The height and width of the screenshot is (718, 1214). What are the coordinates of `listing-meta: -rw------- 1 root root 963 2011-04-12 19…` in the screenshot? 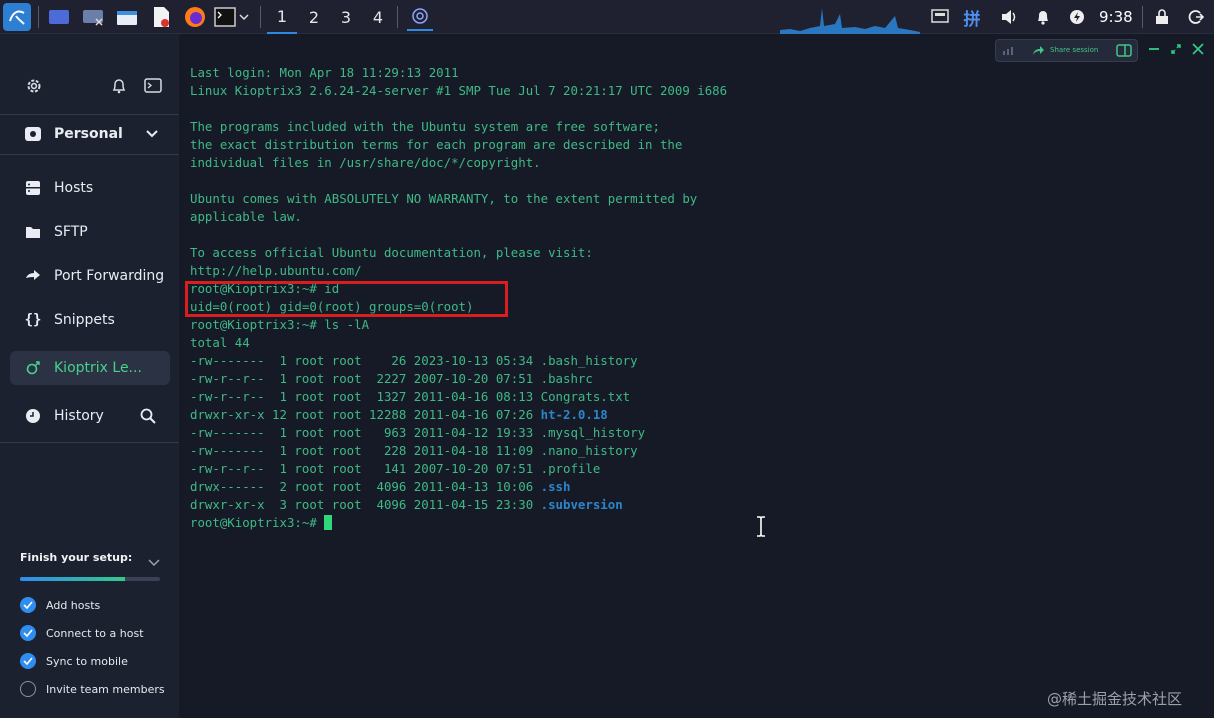 It's located at (365, 432).